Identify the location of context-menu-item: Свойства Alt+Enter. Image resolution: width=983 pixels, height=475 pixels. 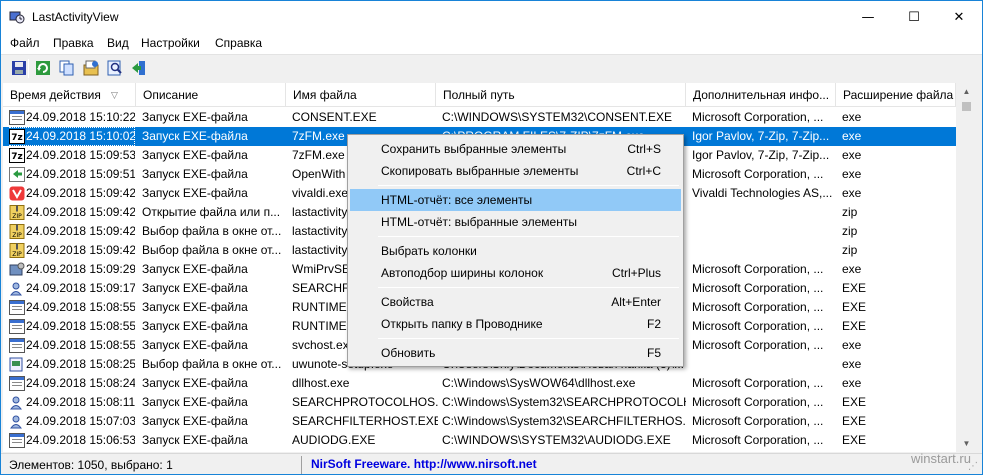
(515, 302).